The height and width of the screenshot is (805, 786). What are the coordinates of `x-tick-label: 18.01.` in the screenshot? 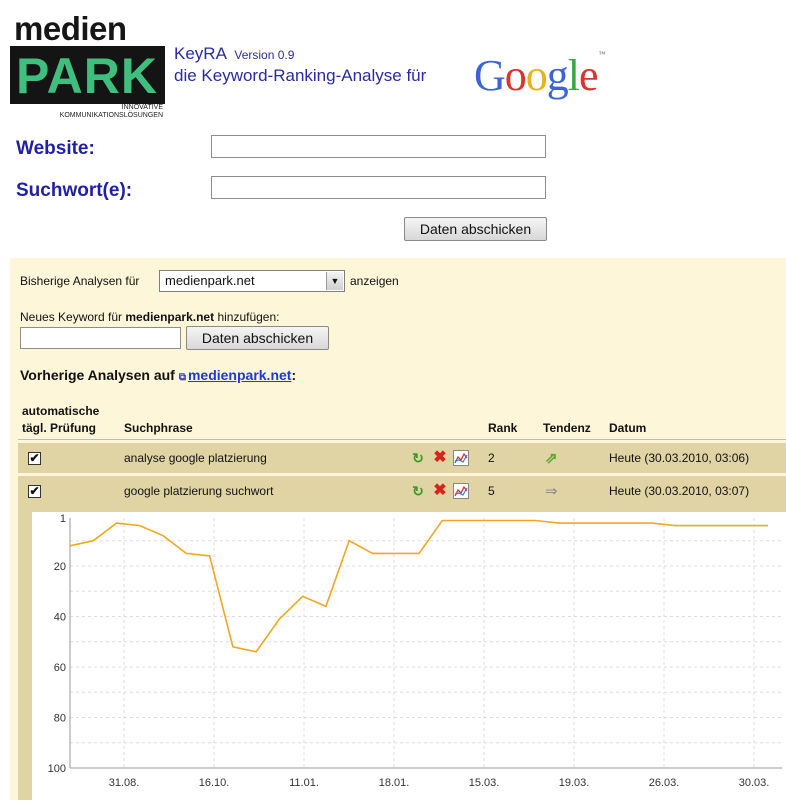 It's located at (394, 783).